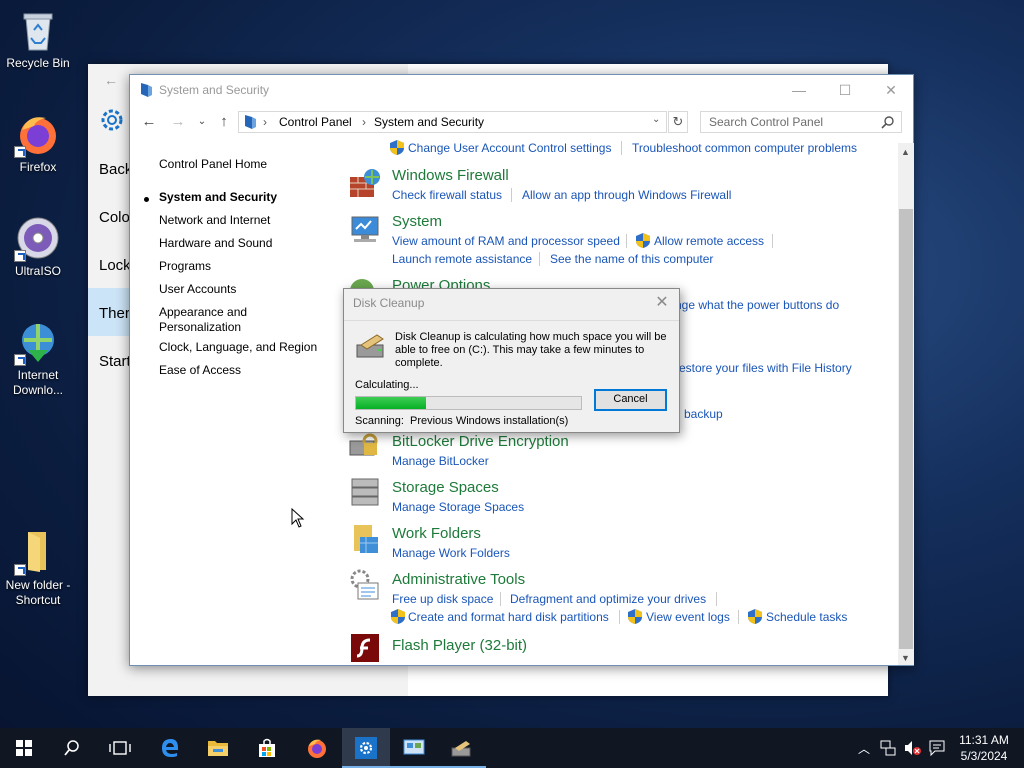 The width and height of the screenshot is (1024, 768). I want to click on link-change-uac-settings: Change User Account Control settings, so click(509, 148).